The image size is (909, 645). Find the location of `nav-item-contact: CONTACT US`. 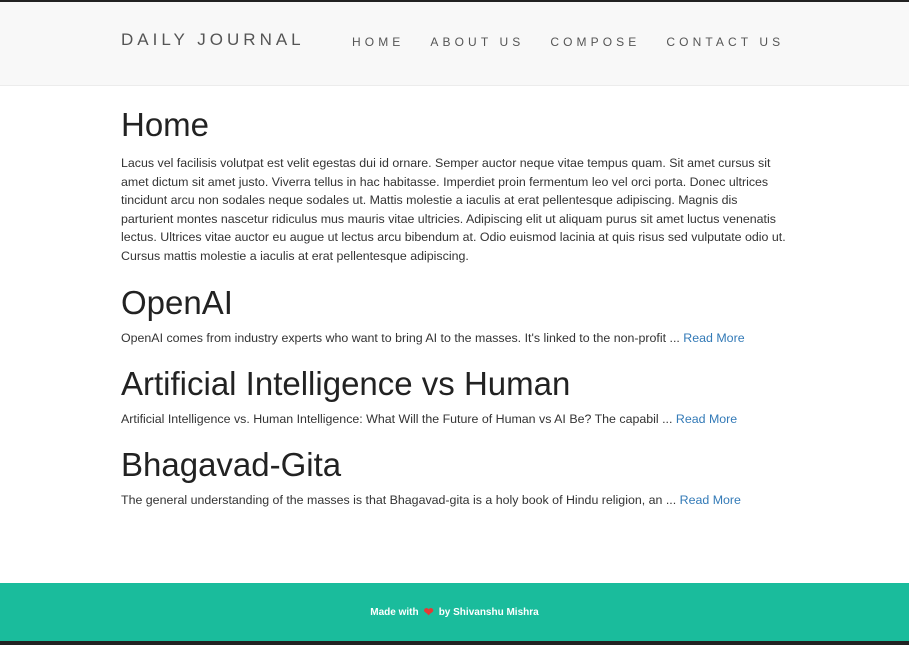

nav-item-contact: CONTACT US is located at coordinates (738, 42).